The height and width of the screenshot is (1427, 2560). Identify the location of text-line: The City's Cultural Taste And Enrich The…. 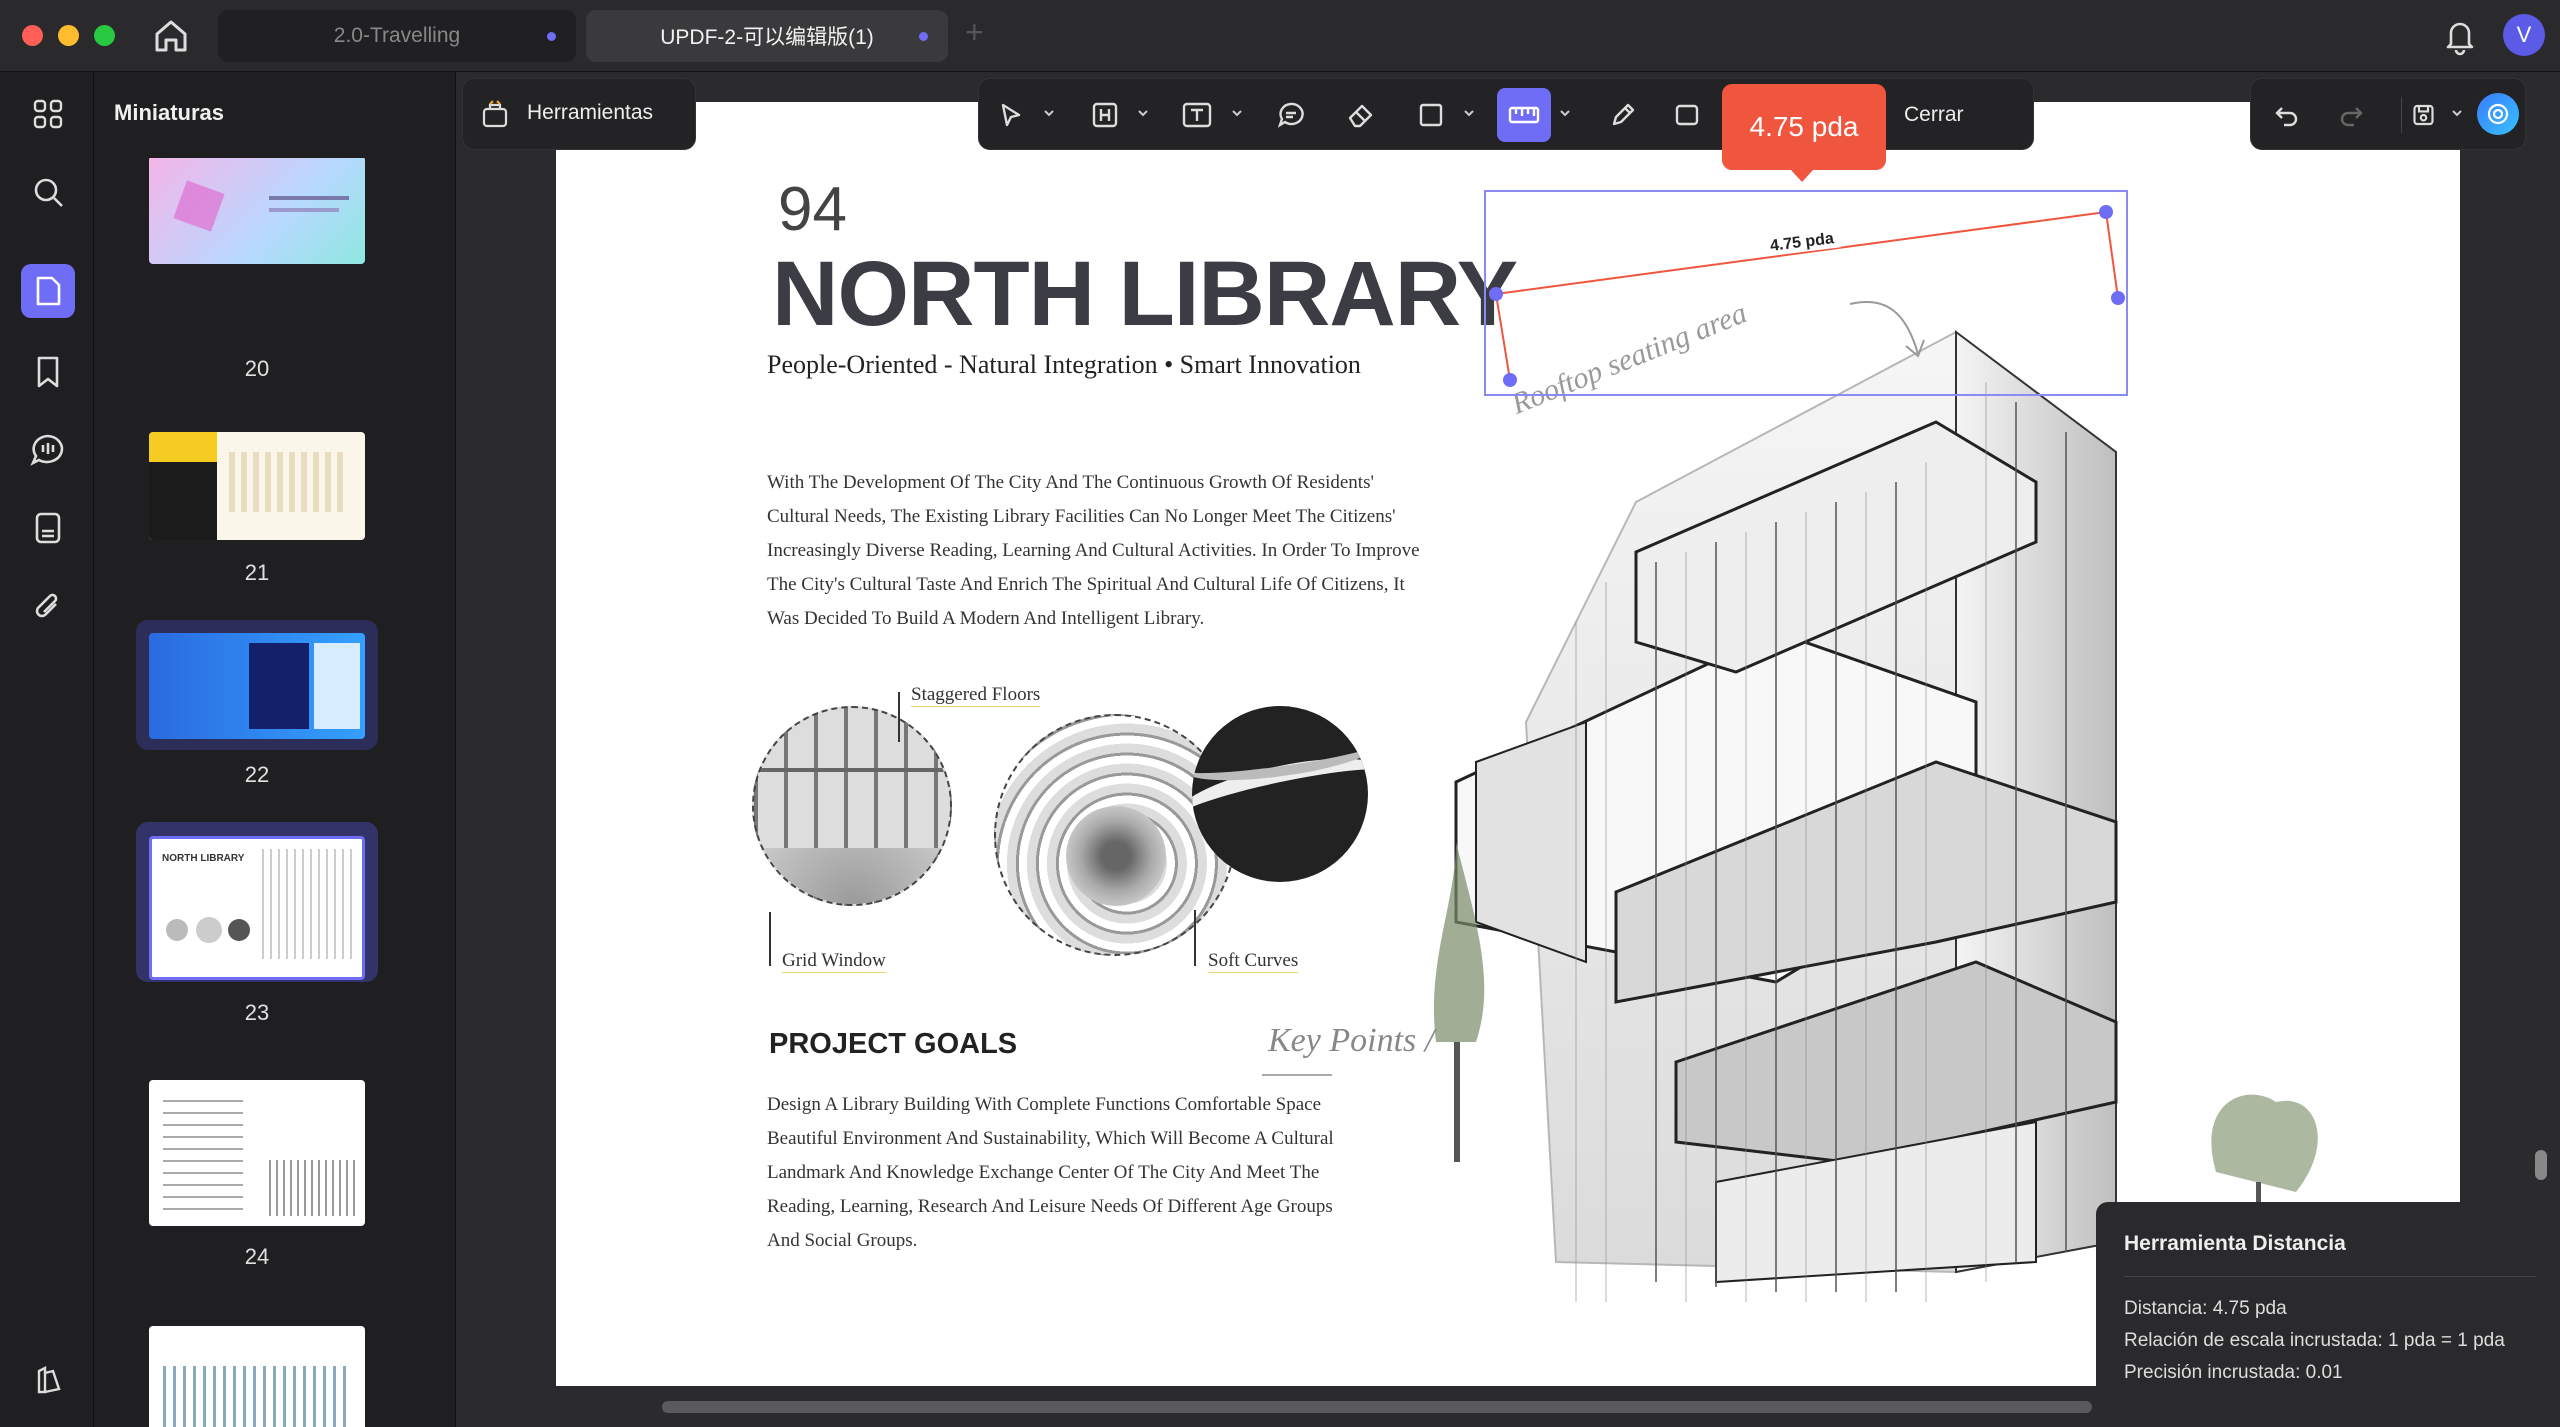
(1086, 584).